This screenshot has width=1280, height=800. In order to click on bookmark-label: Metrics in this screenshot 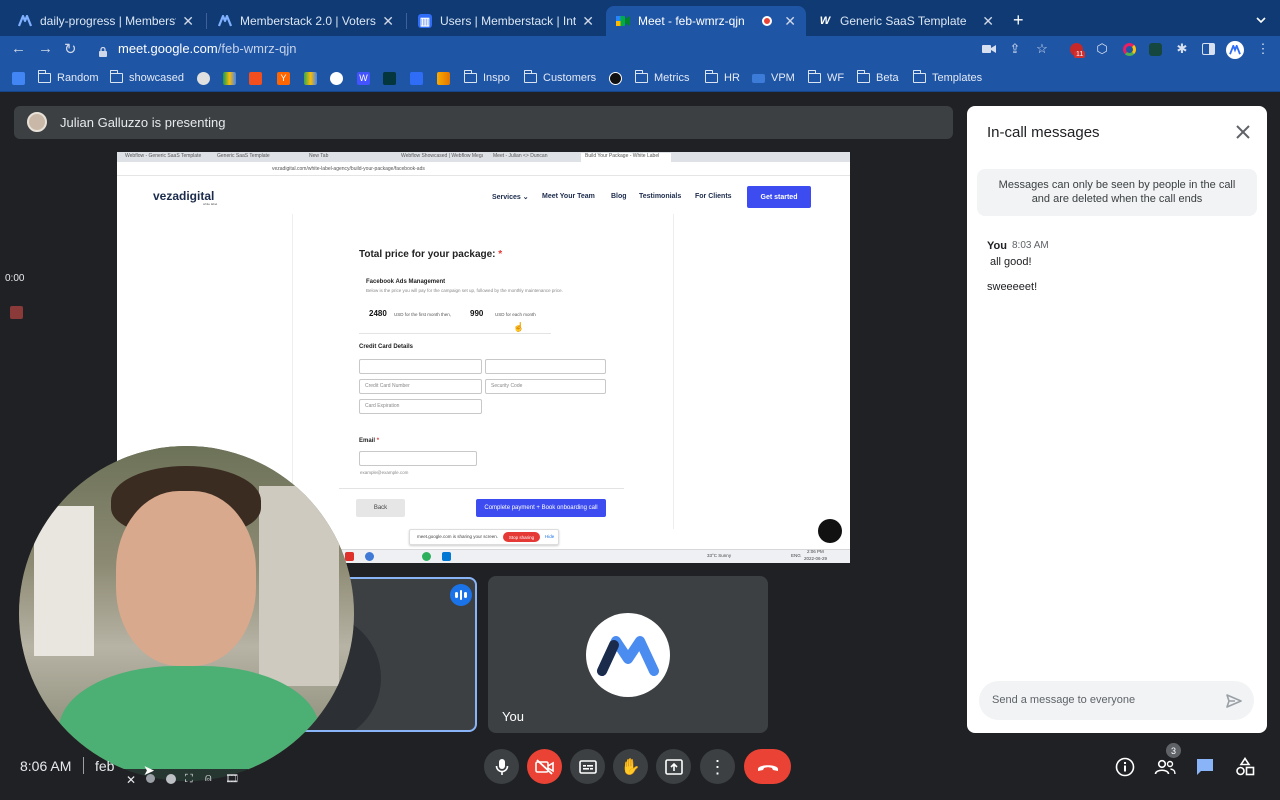, I will do `click(672, 78)`.